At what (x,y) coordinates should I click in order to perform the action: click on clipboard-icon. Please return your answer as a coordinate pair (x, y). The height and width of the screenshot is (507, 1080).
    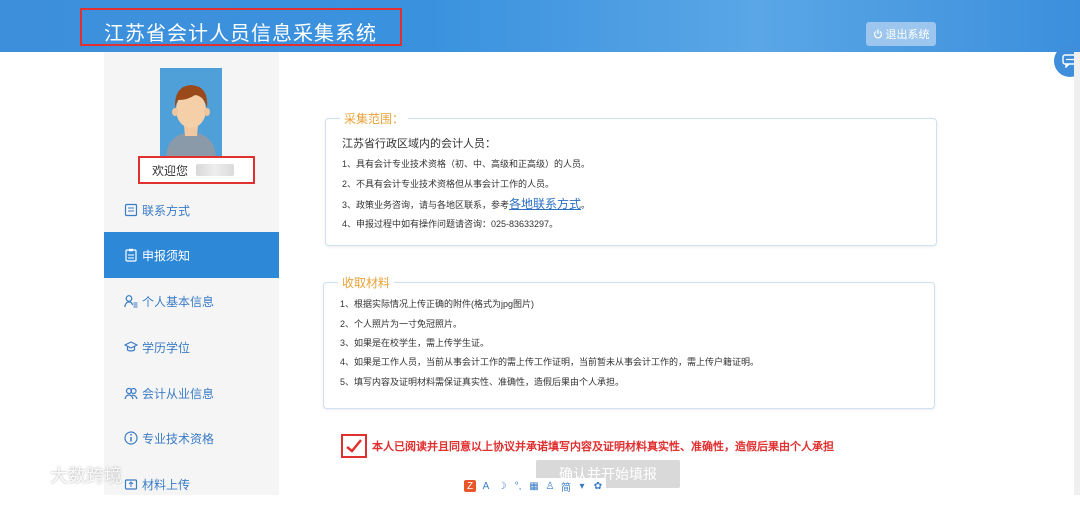
    Looking at the image, I should click on (131, 255).